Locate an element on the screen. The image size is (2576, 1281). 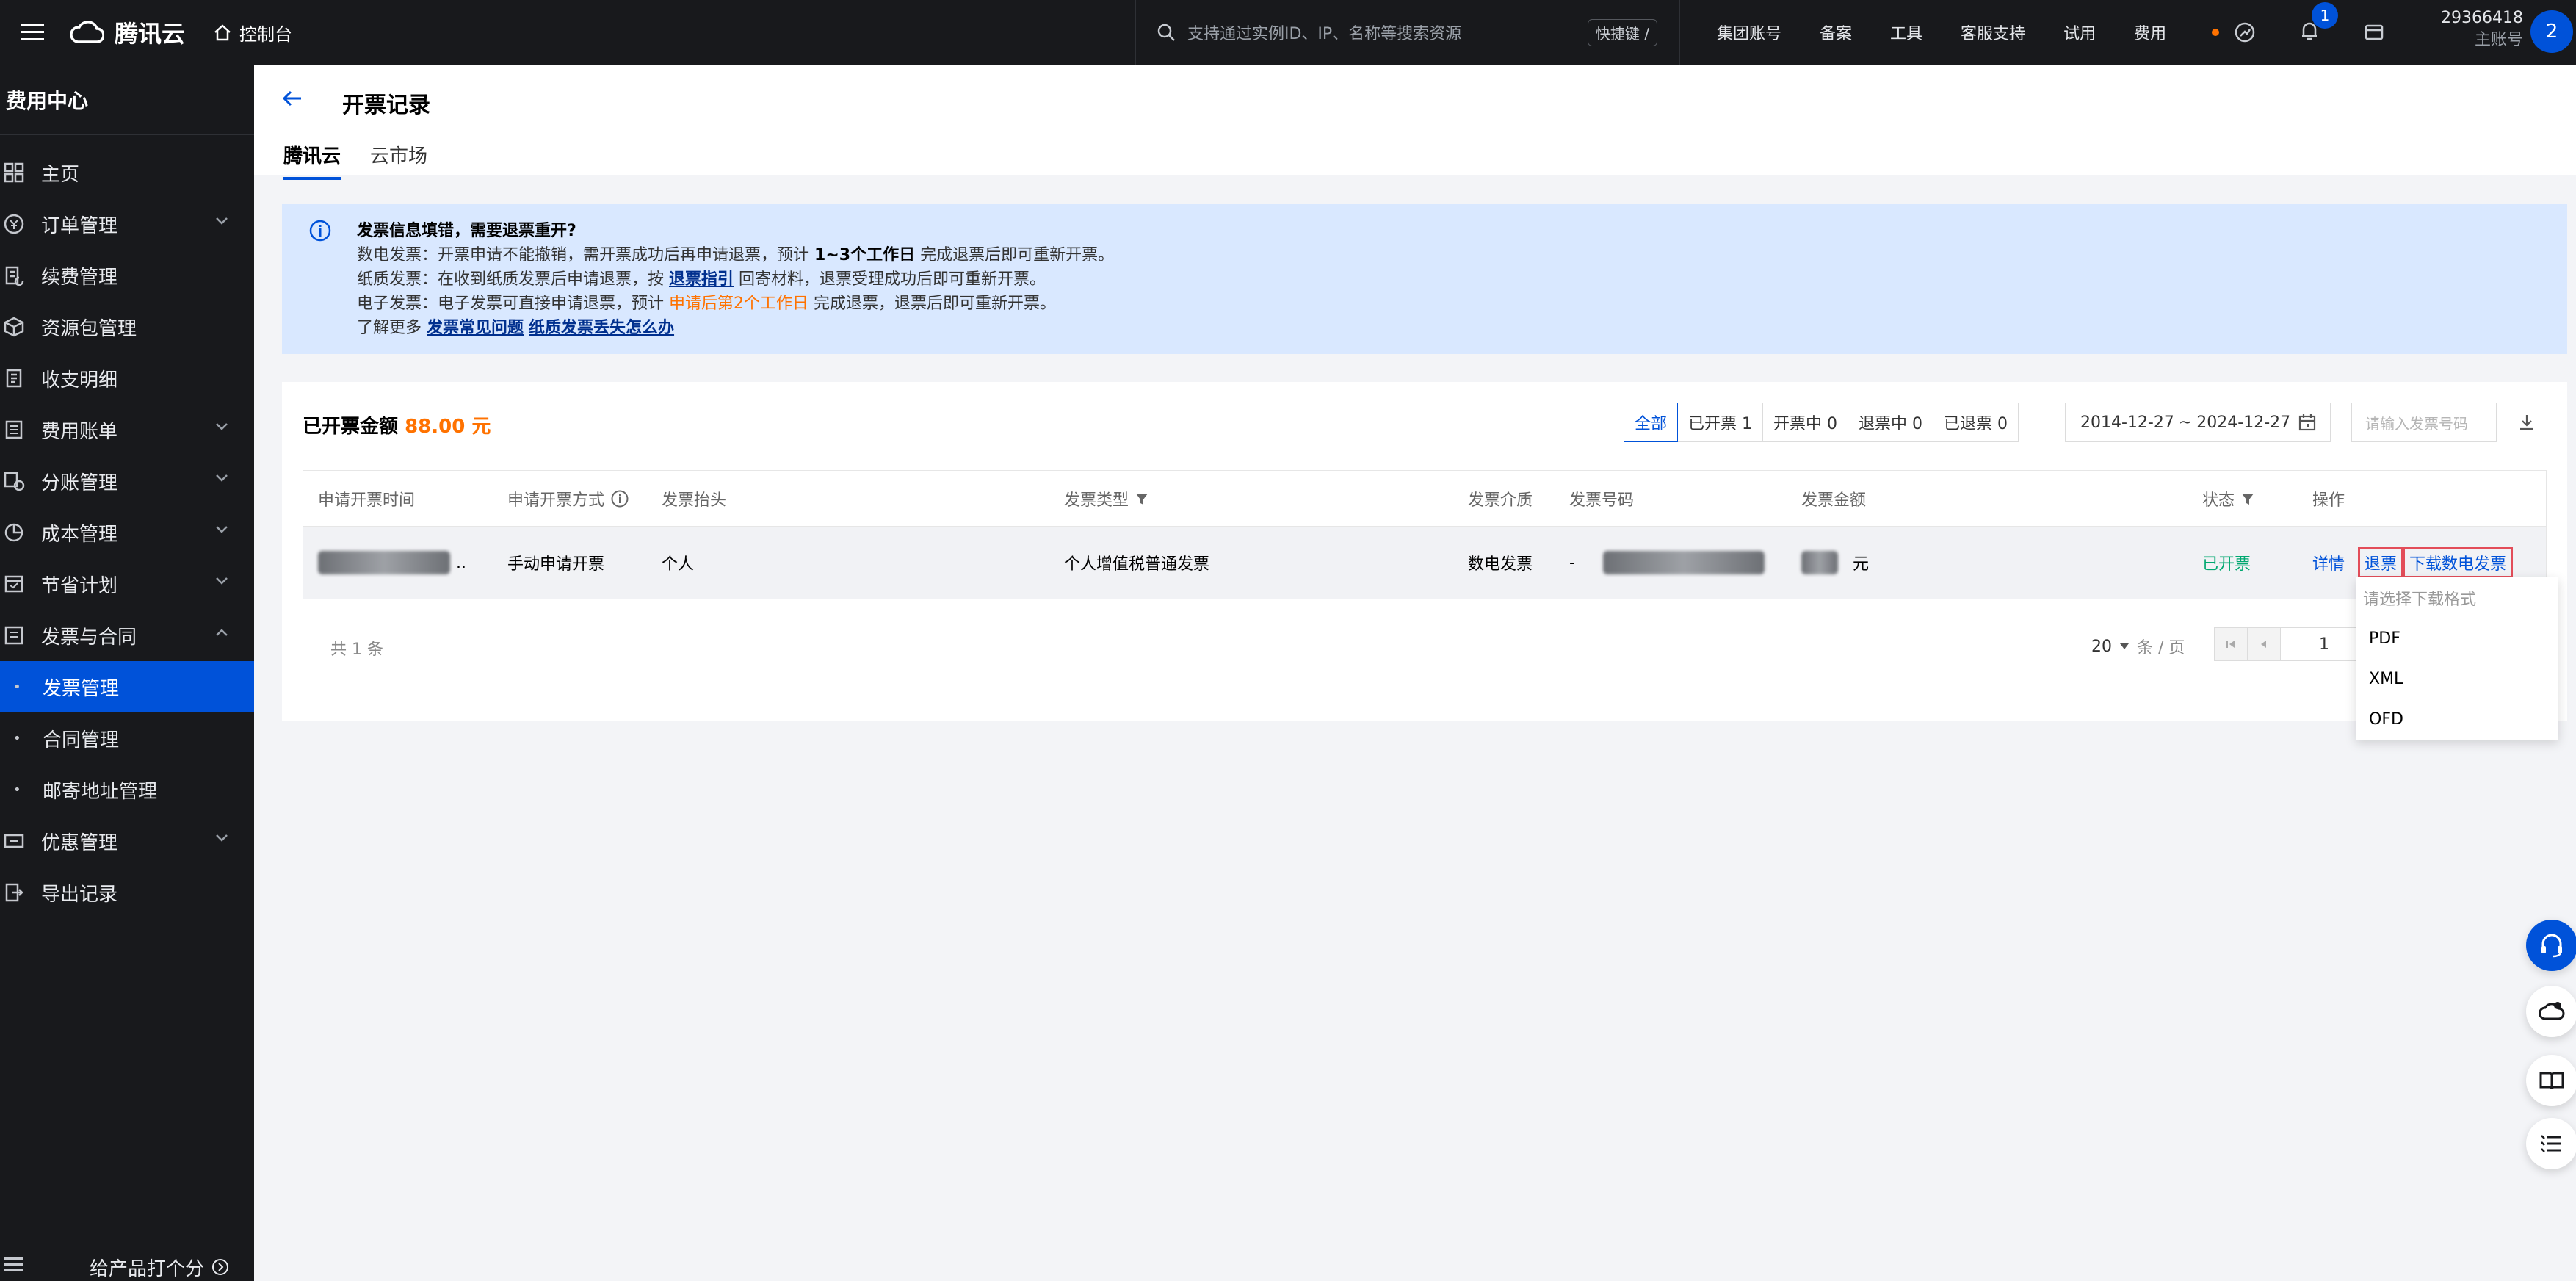
tab-cloud-market: 云市场 is located at coordinates (398, 160).